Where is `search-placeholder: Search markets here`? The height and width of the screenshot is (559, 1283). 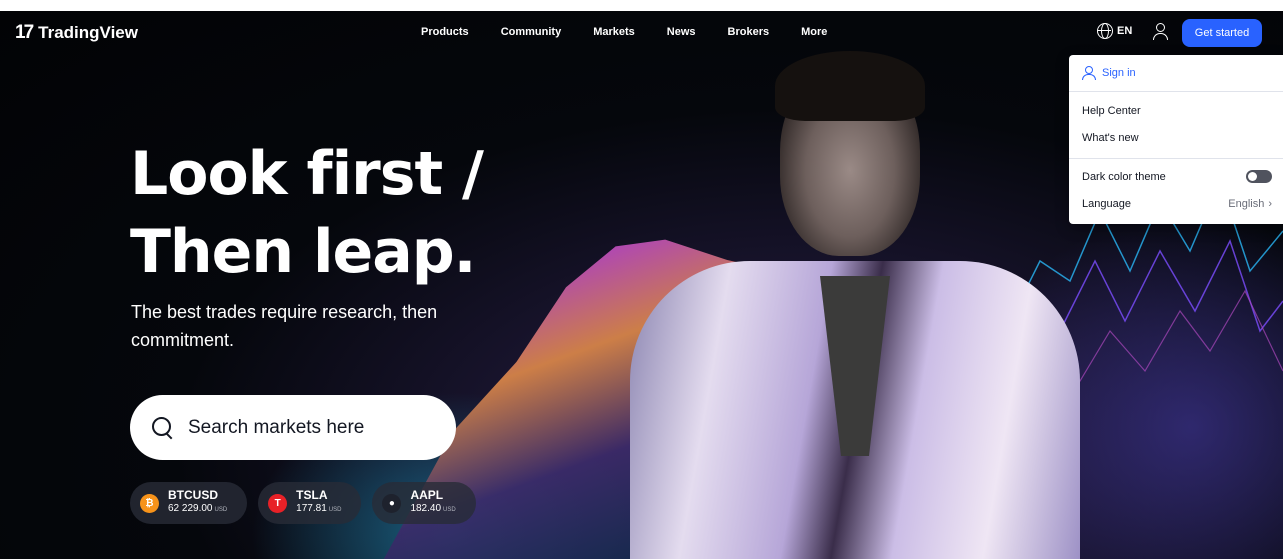
search-placeholder: Search markets here is located at coordinates (276, 427).